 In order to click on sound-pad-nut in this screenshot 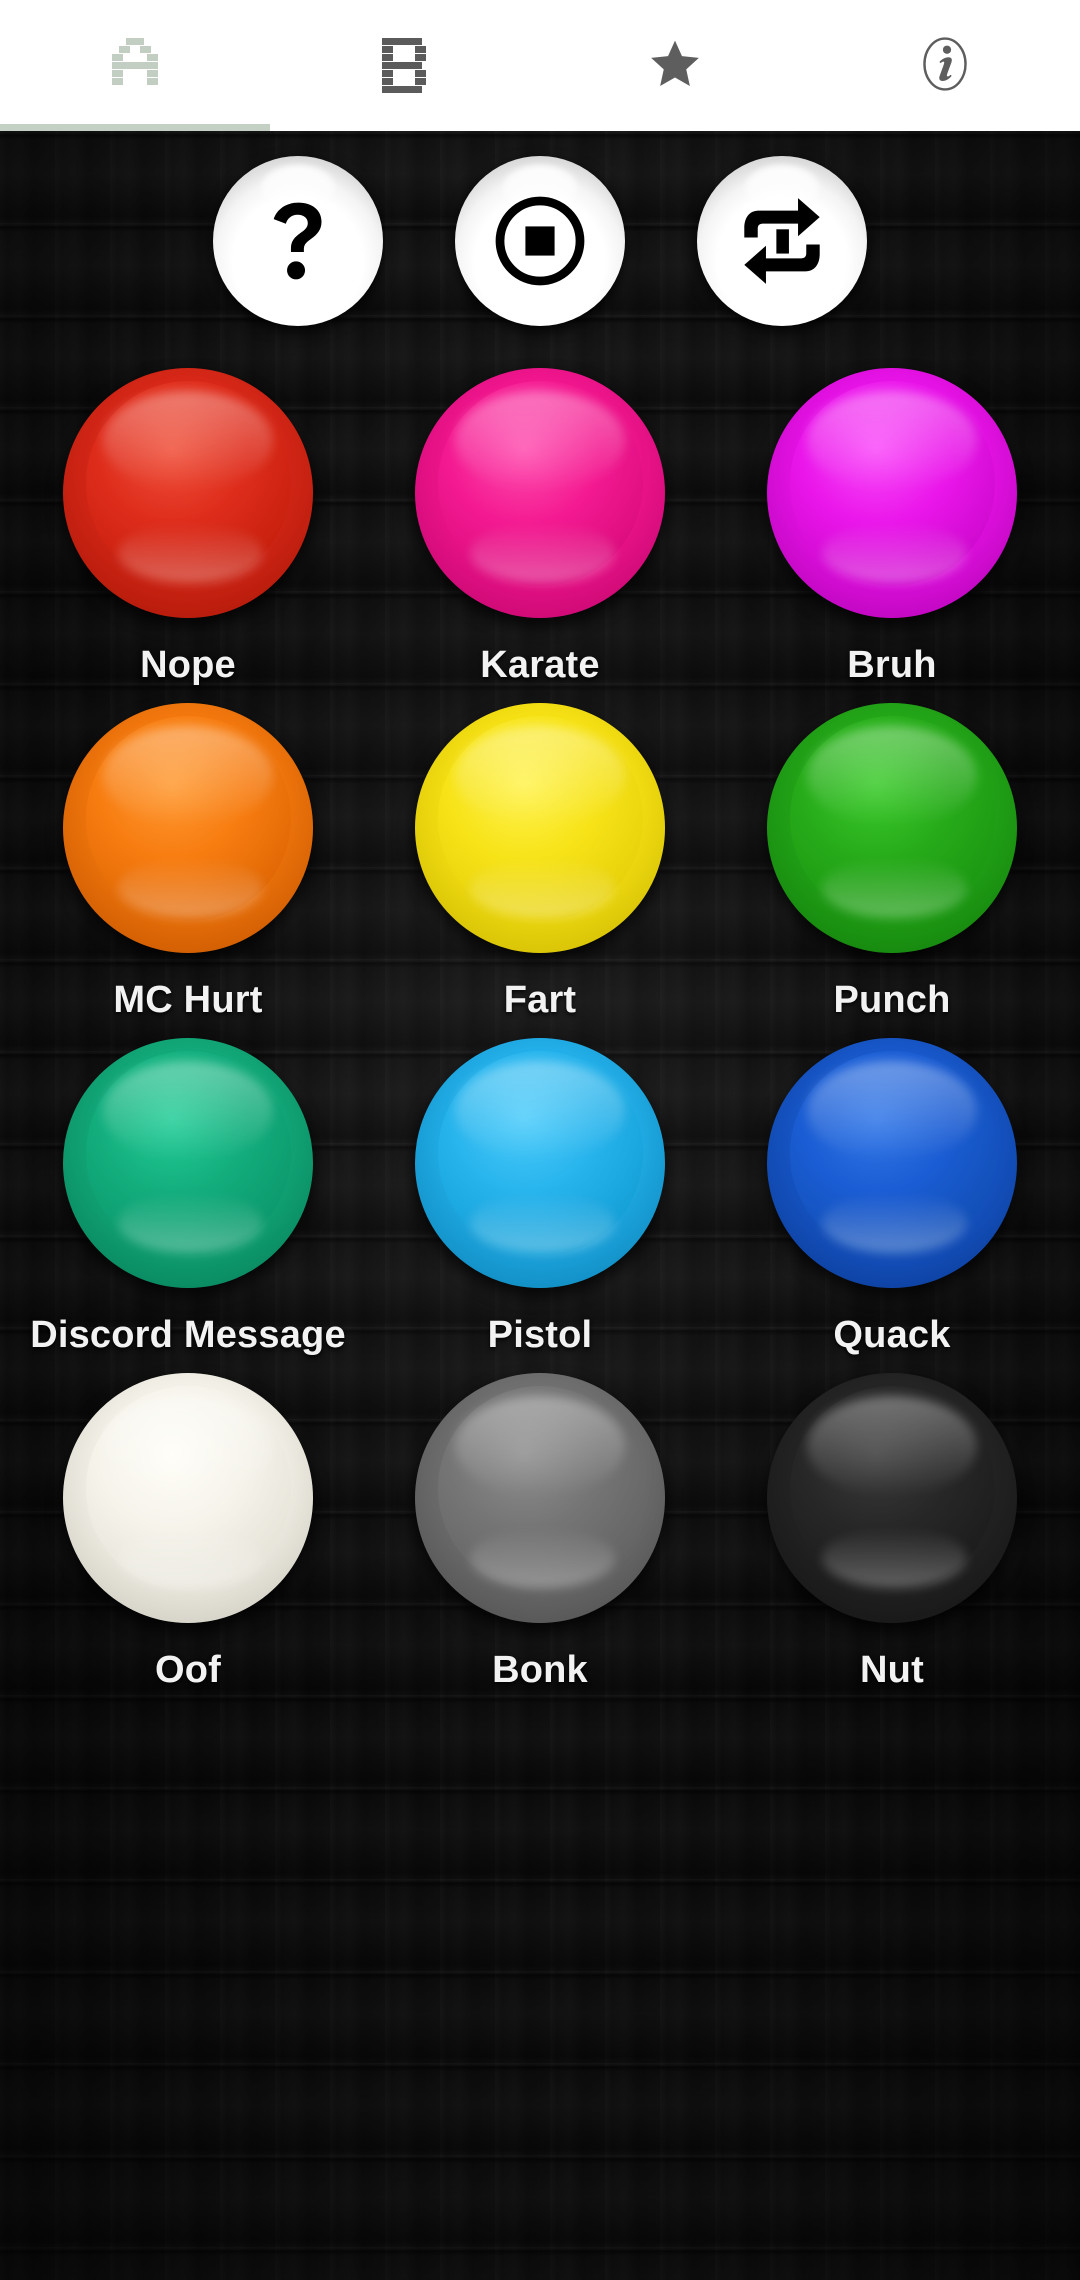, I will do `click(892, 1498)`.